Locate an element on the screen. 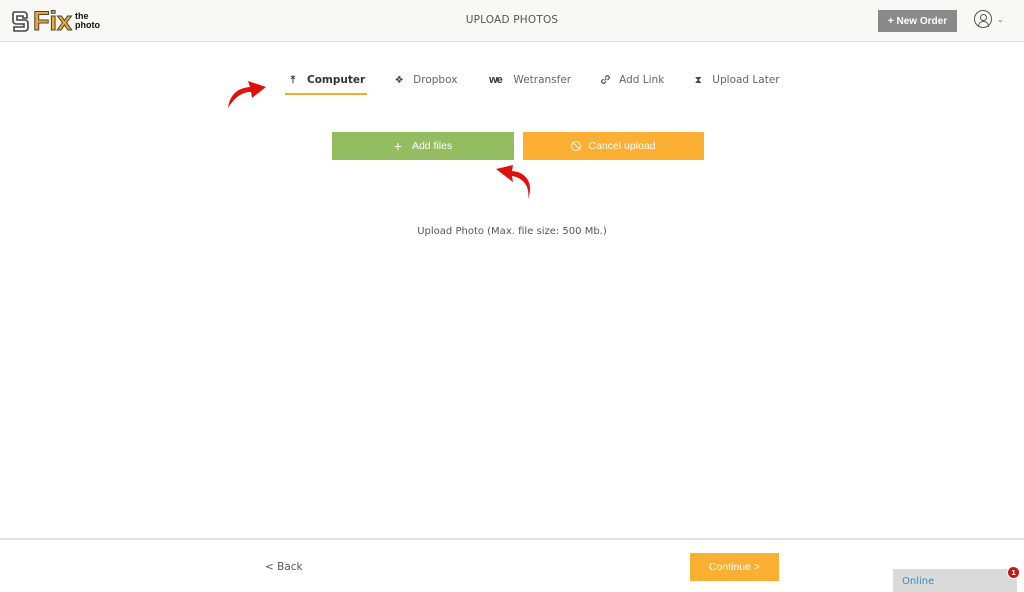 This screenshot has height=592, width=1024. tab-label: Computer is located at coordinates (336, 80).